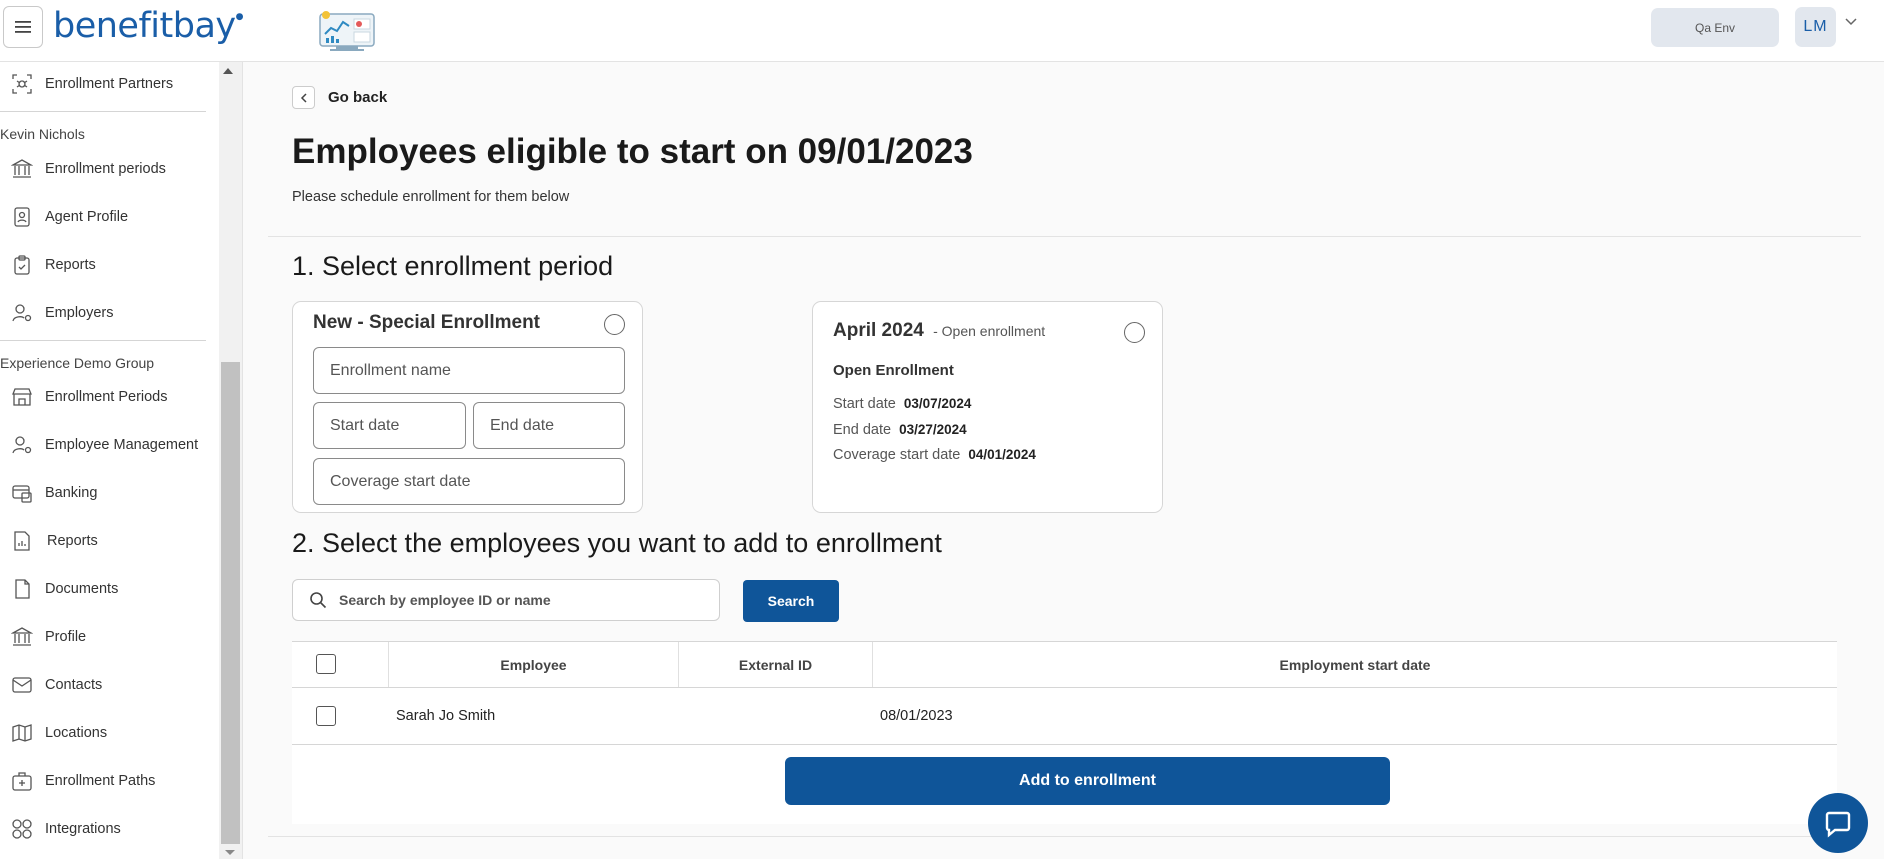 The height and width of the screenshot is (859, 1884). What do you see at coordinates (22, 685) in the screenshot?
I see `mail-icon` at bounding box center [22, 685].